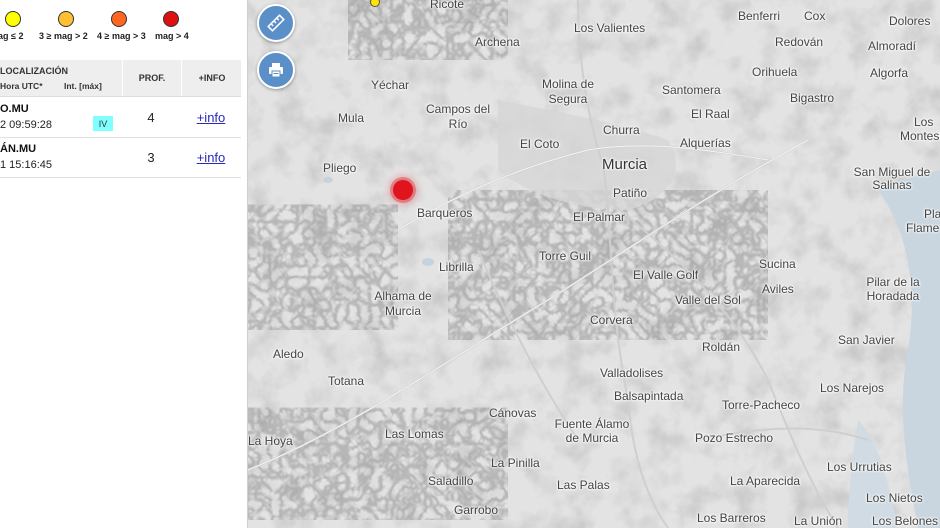 Image resolution: width=940 pixels, height=528 pixels. Describe the element at coordinates (451, 481) in the screenshot. I see `place-label: Saladillo` at that location.